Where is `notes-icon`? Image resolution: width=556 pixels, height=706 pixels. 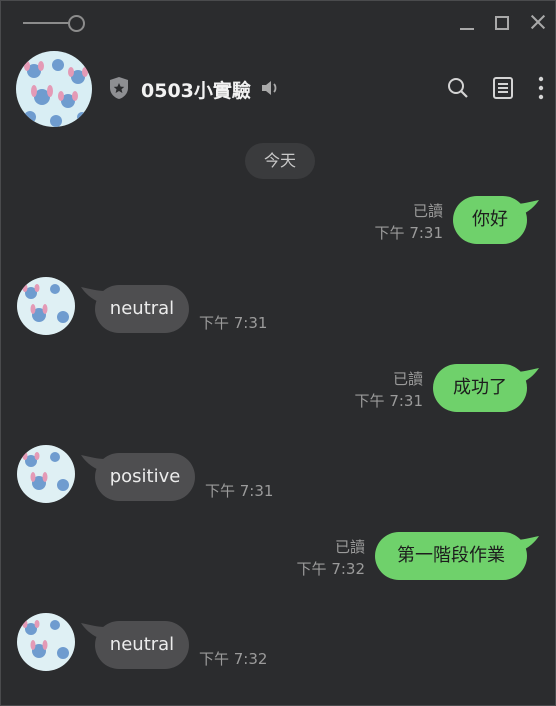
notes-icon is located at coordinates (503, 88).